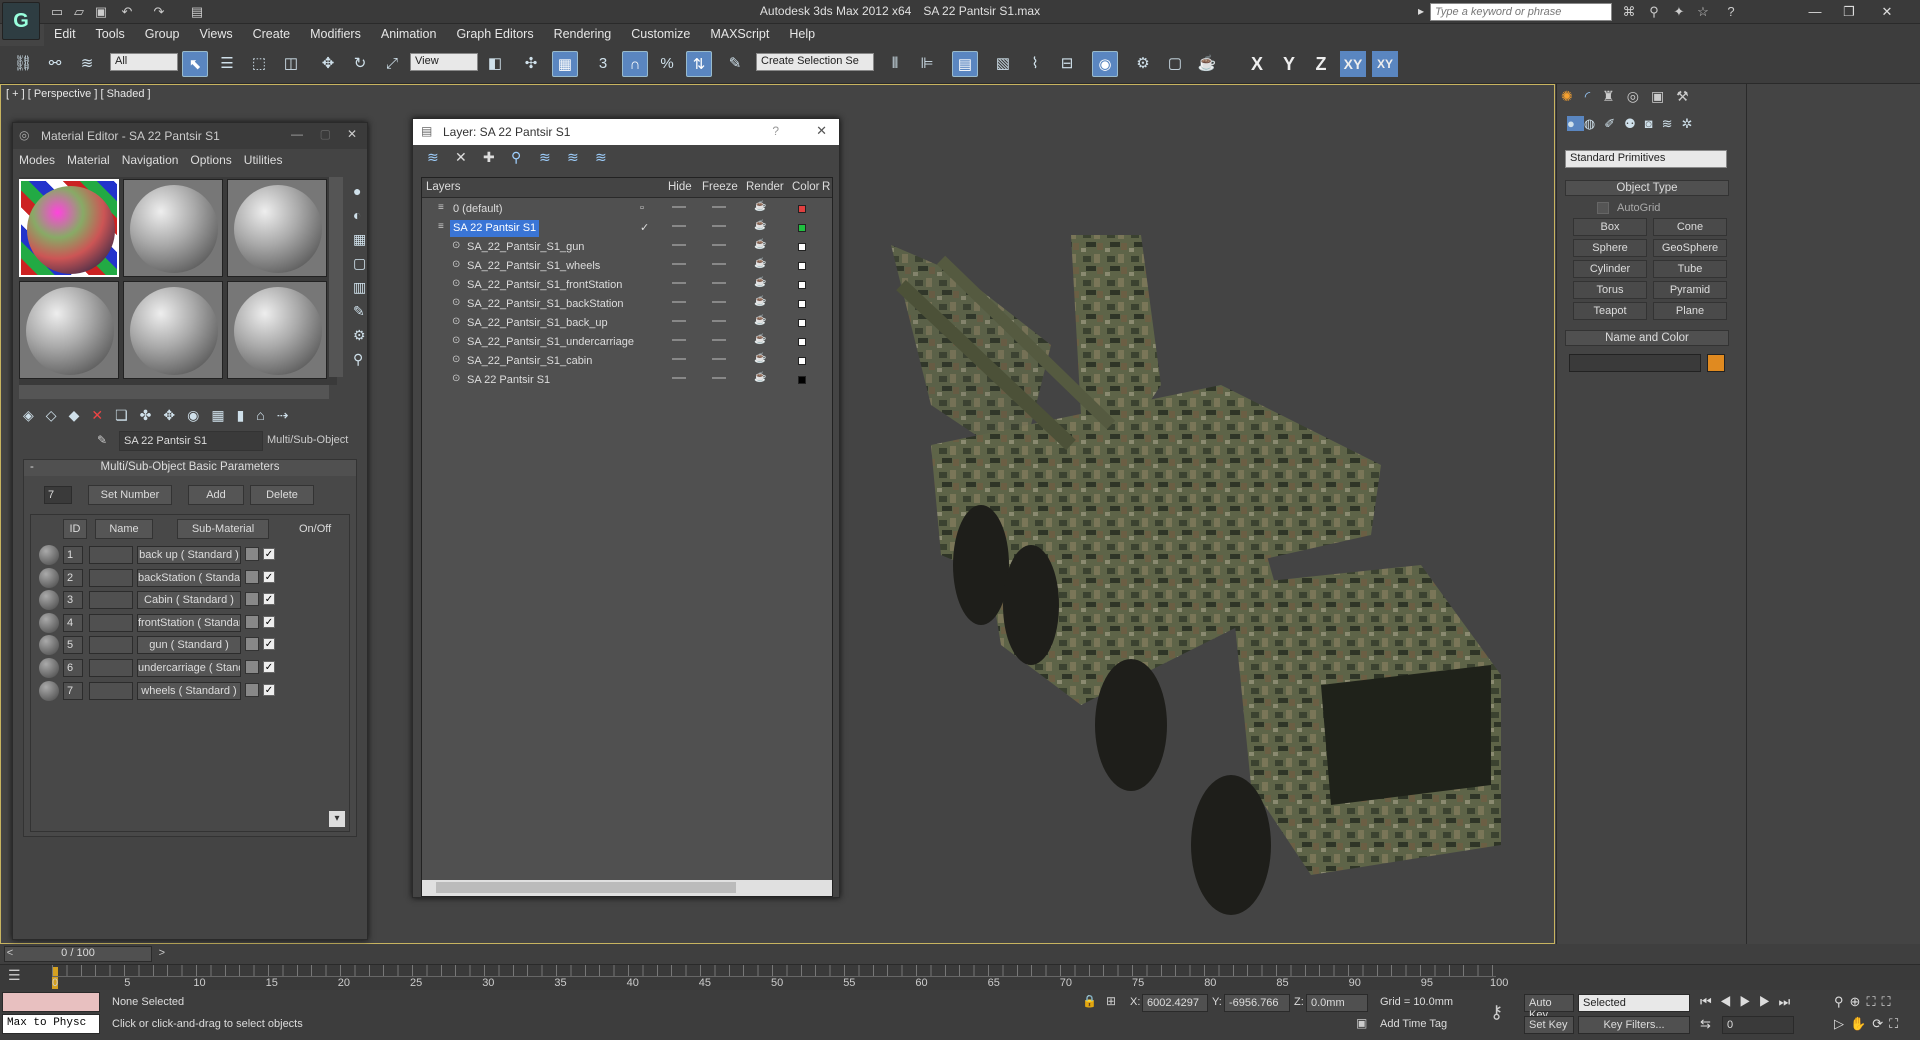 The height and width of the screenshot is (1040, 1920). What do you see at coordinates (197, 11) in the screenshot?
I see `project-folder-icon: ▤` at bounding box center [197, 11].